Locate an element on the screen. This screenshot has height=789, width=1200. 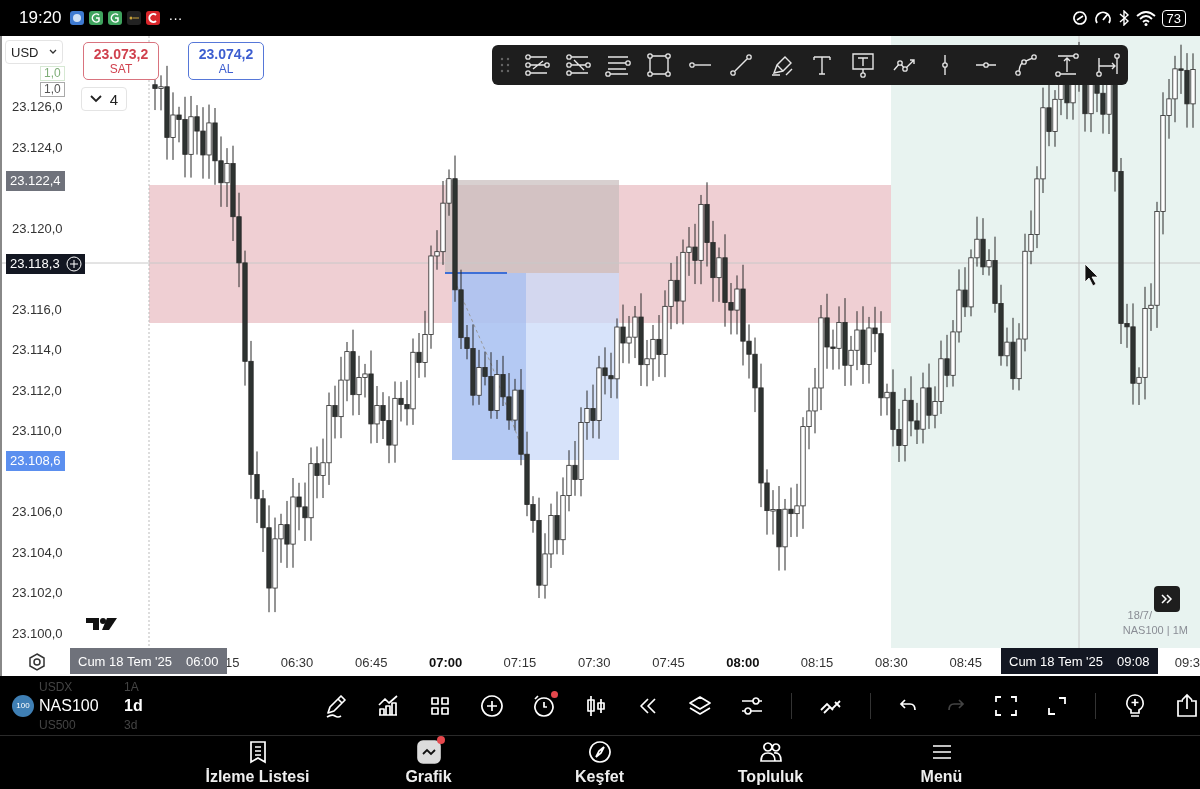
price-label: 23.106,0 is located at coordinates (37, 511).